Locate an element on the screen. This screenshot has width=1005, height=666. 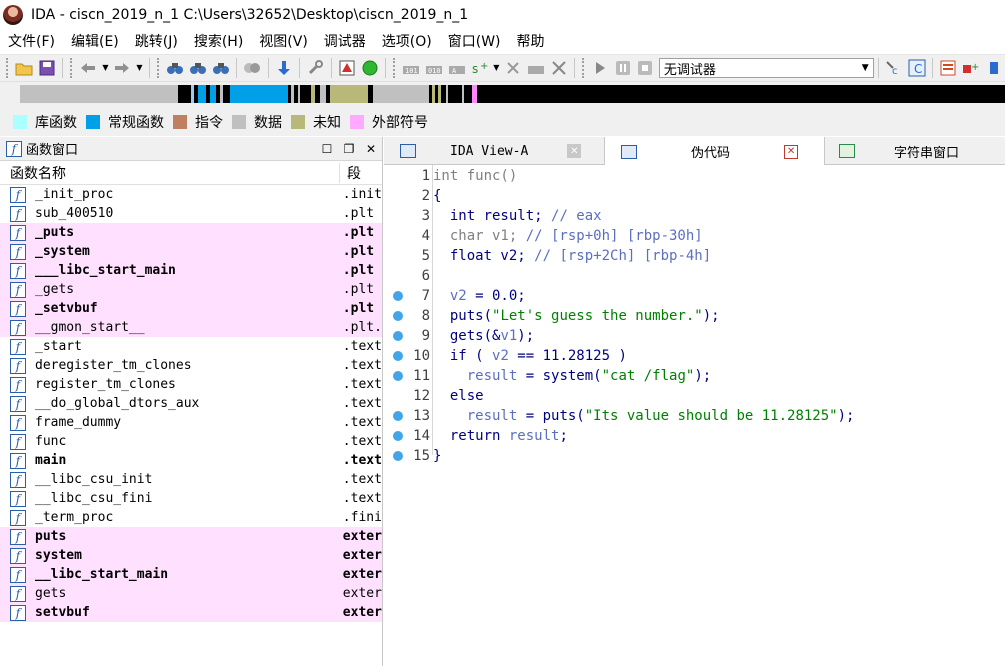
function-row: f _init_proc .init is located at coordinates (191, 194).